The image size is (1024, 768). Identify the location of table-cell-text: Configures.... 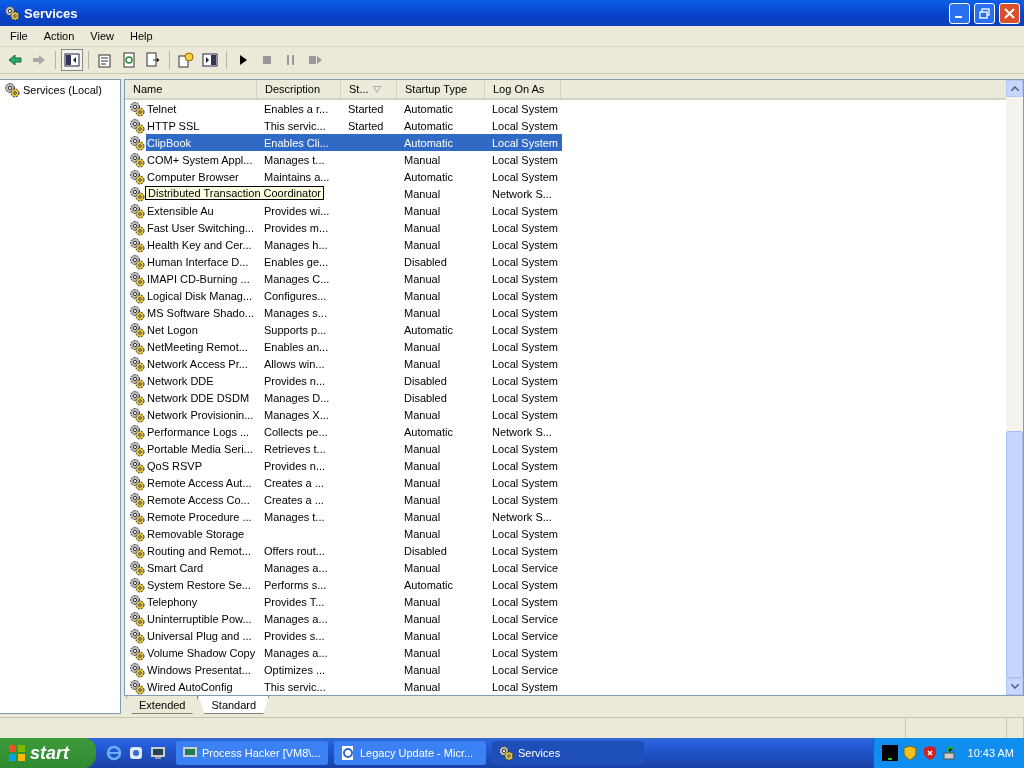
(295, 295).